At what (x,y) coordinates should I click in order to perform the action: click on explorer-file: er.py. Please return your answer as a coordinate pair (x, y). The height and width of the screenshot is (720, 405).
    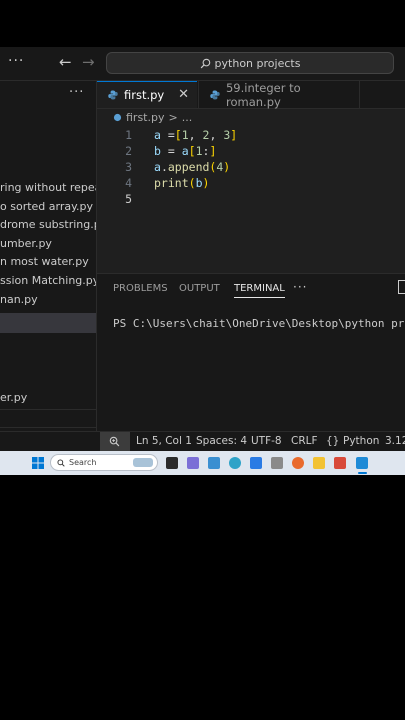
    Looking at the image, I should click on (48, 398).